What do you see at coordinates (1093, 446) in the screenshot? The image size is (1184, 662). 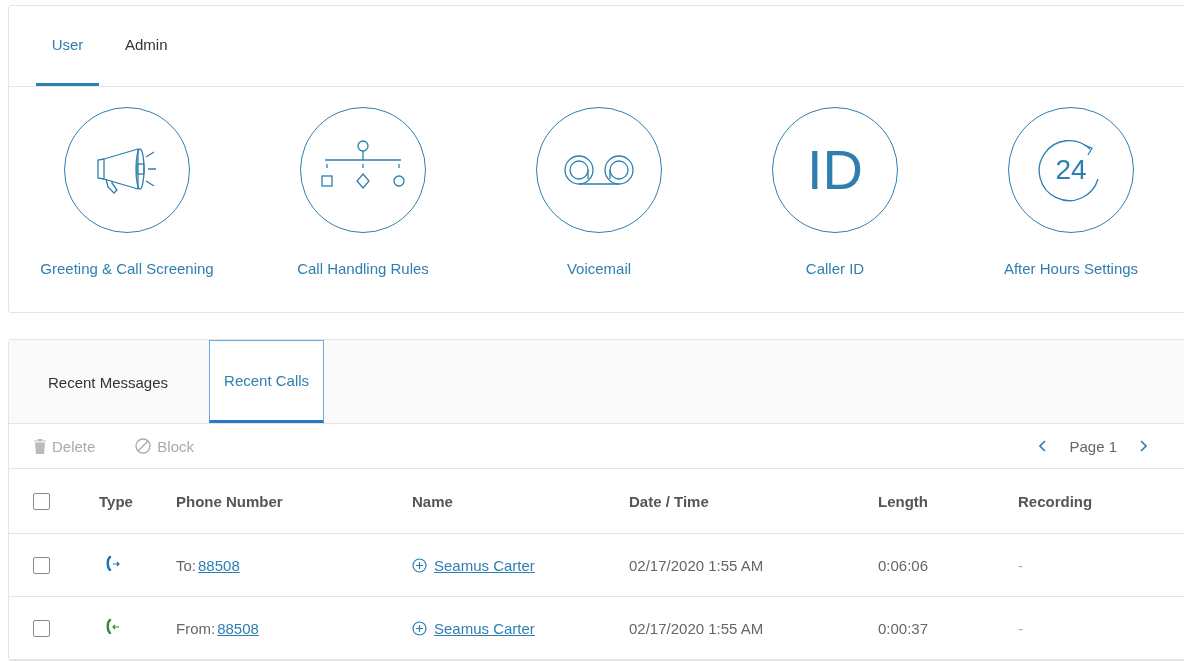 I see `page-indicator: Page 1` at bounding box center [1093, 446].